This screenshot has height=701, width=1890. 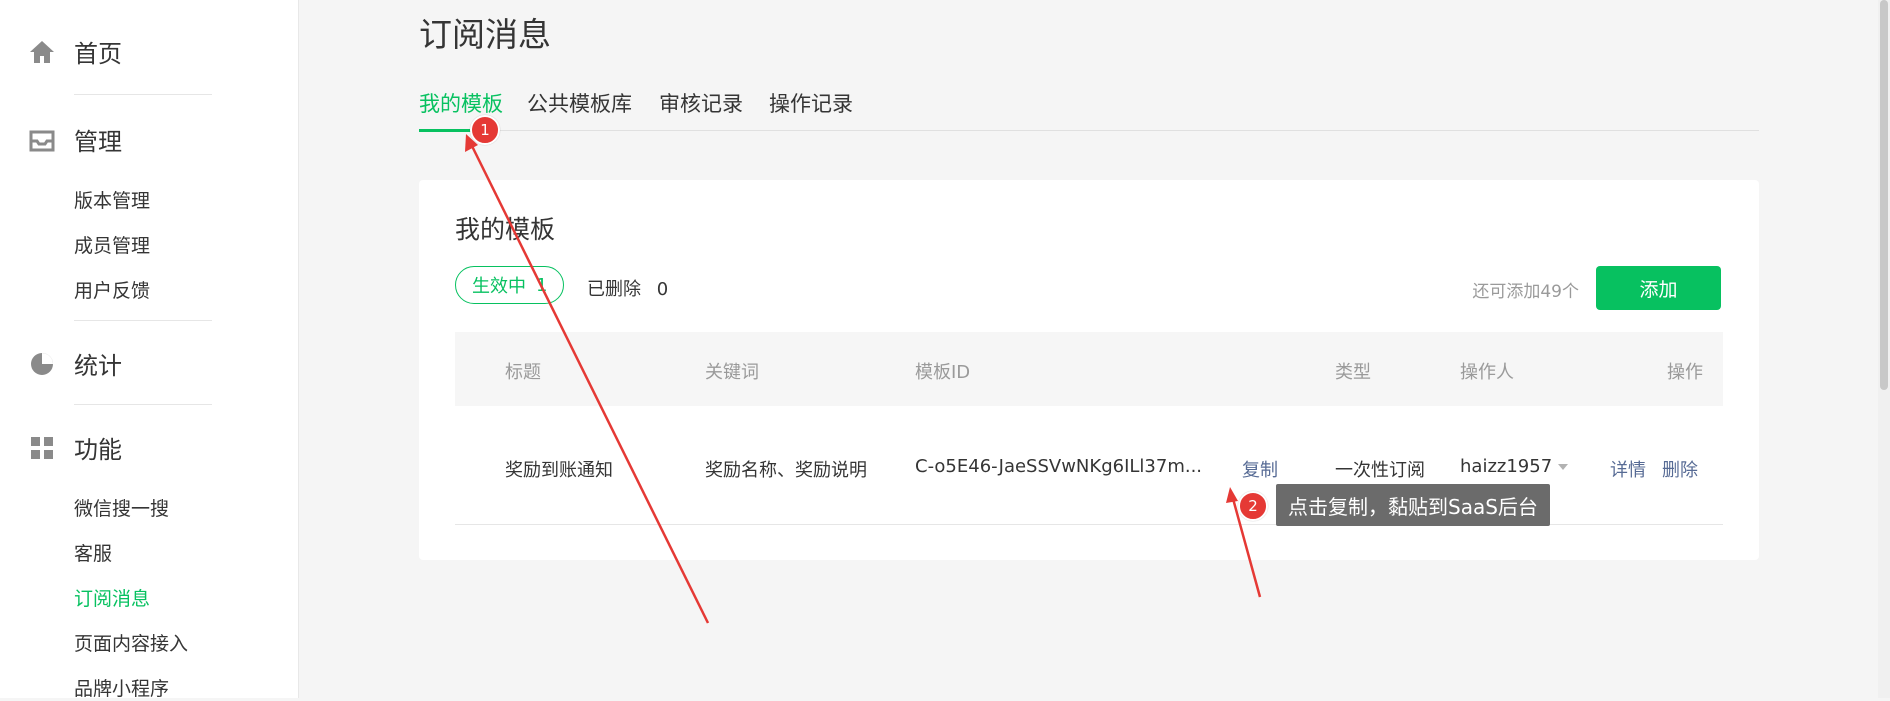 I want to click on home-icon, so click(x=42, y=52).